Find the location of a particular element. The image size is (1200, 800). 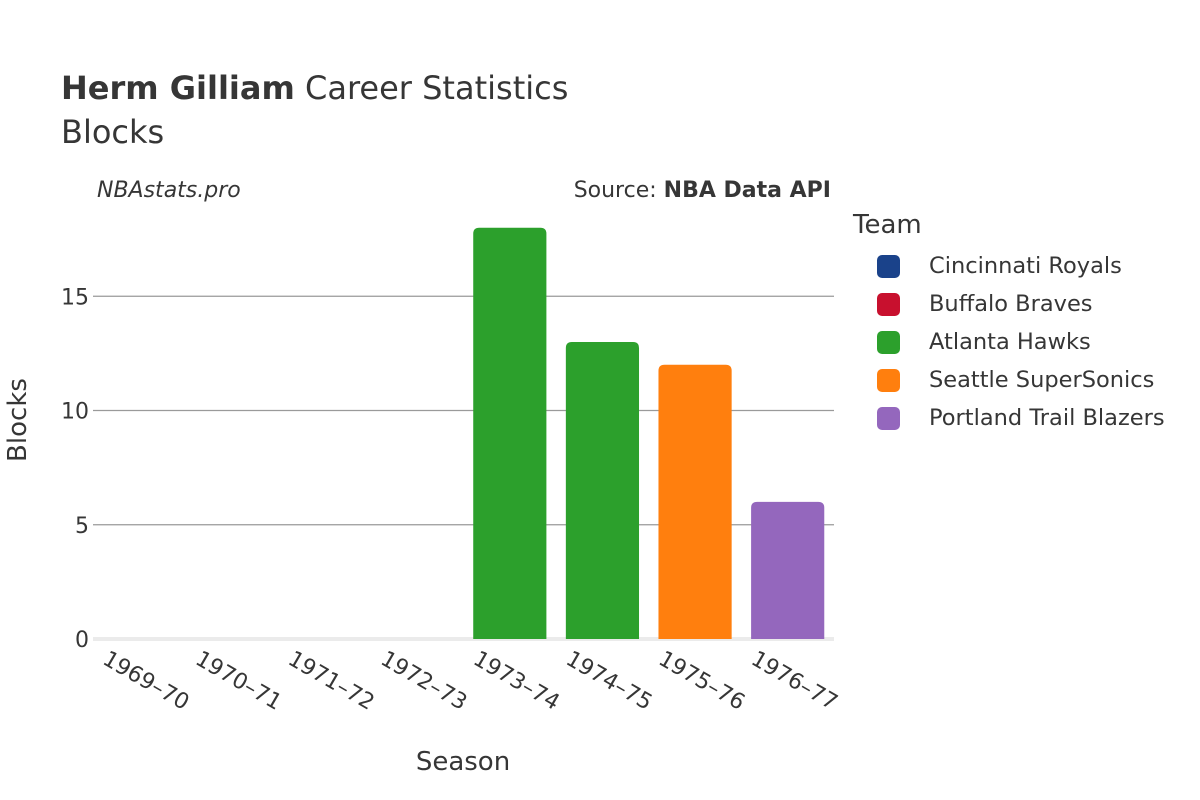

legend-item-portland-trail-blazers: Portland Trail Blazers is located at coordinates (1021, 418).